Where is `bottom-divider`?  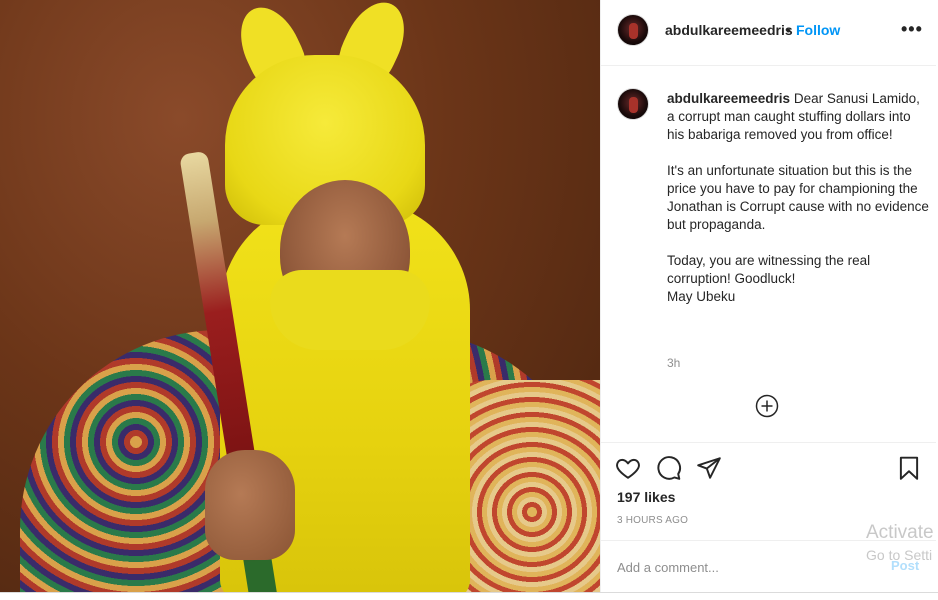 bottom-divider is located at coordinates (469, 596).